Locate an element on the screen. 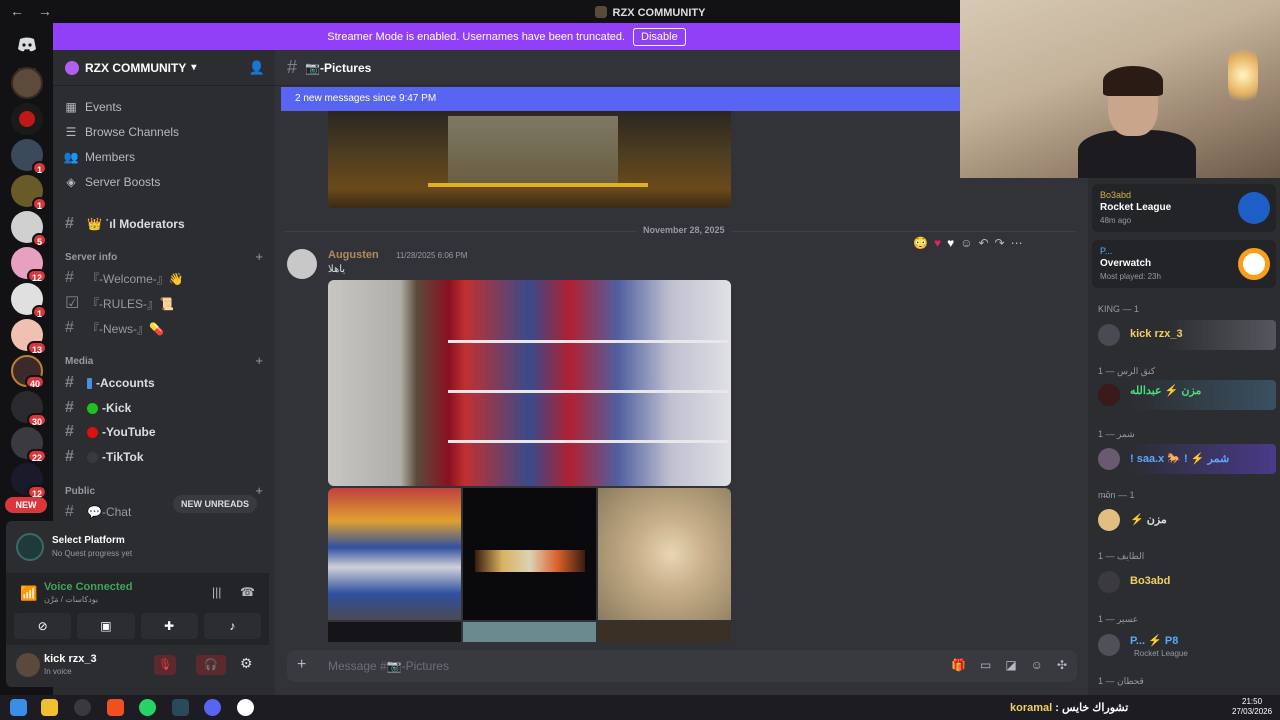 This screenshot has width=1280, height=720. server-header: RZX COMMUNITY ▾ 👤 is located at coordinates (164, 68).